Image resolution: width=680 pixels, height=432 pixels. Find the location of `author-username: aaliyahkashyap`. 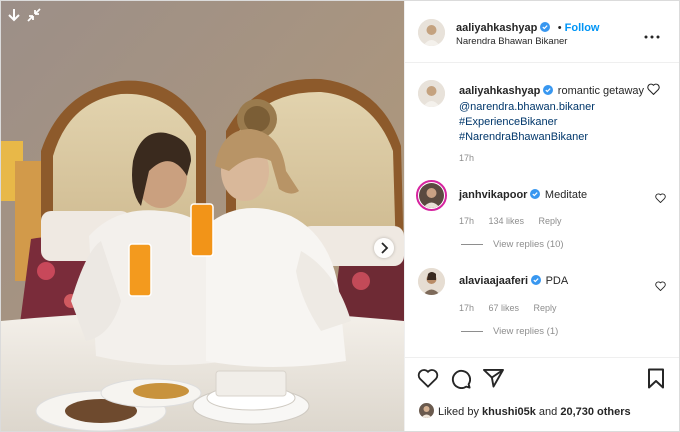

author-username: aaliyahkashyap is located at coordinates (496, 28).